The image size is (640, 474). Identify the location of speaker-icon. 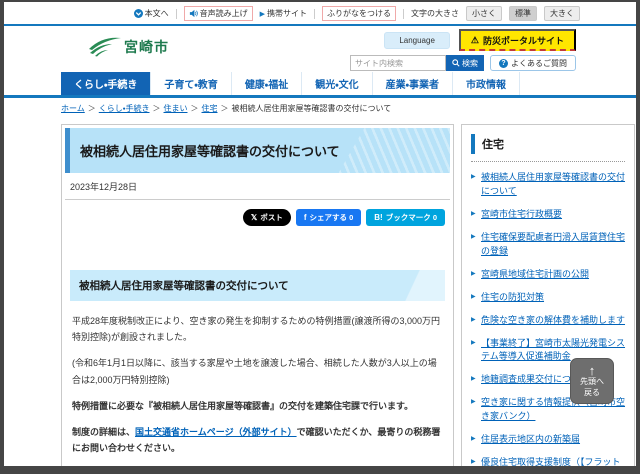
(193, 13).